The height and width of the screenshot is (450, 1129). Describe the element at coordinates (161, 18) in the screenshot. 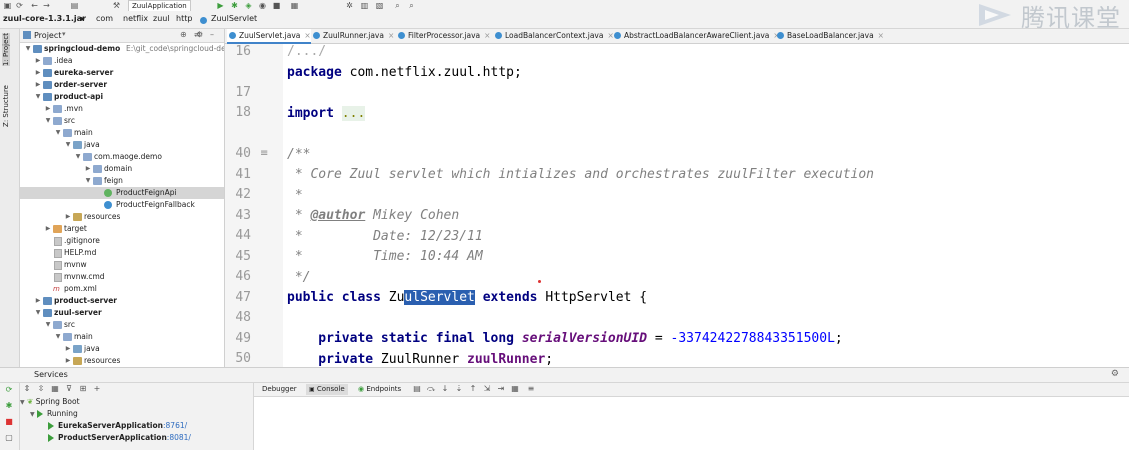

I see `breadcrumb-zuul: zuul` at that location.